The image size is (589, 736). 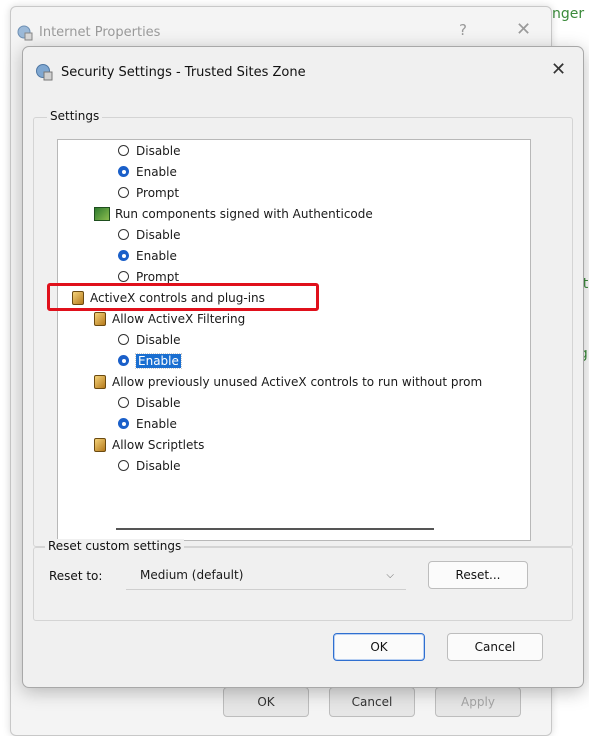 I want to click on settings-group-label: Settings, so click(x=75, y=116).